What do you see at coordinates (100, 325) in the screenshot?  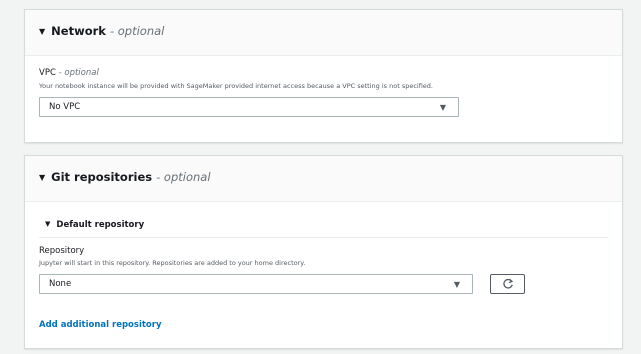 I see `add-additional-repository-link: Add additional repository` at bounding box center [100, 325].